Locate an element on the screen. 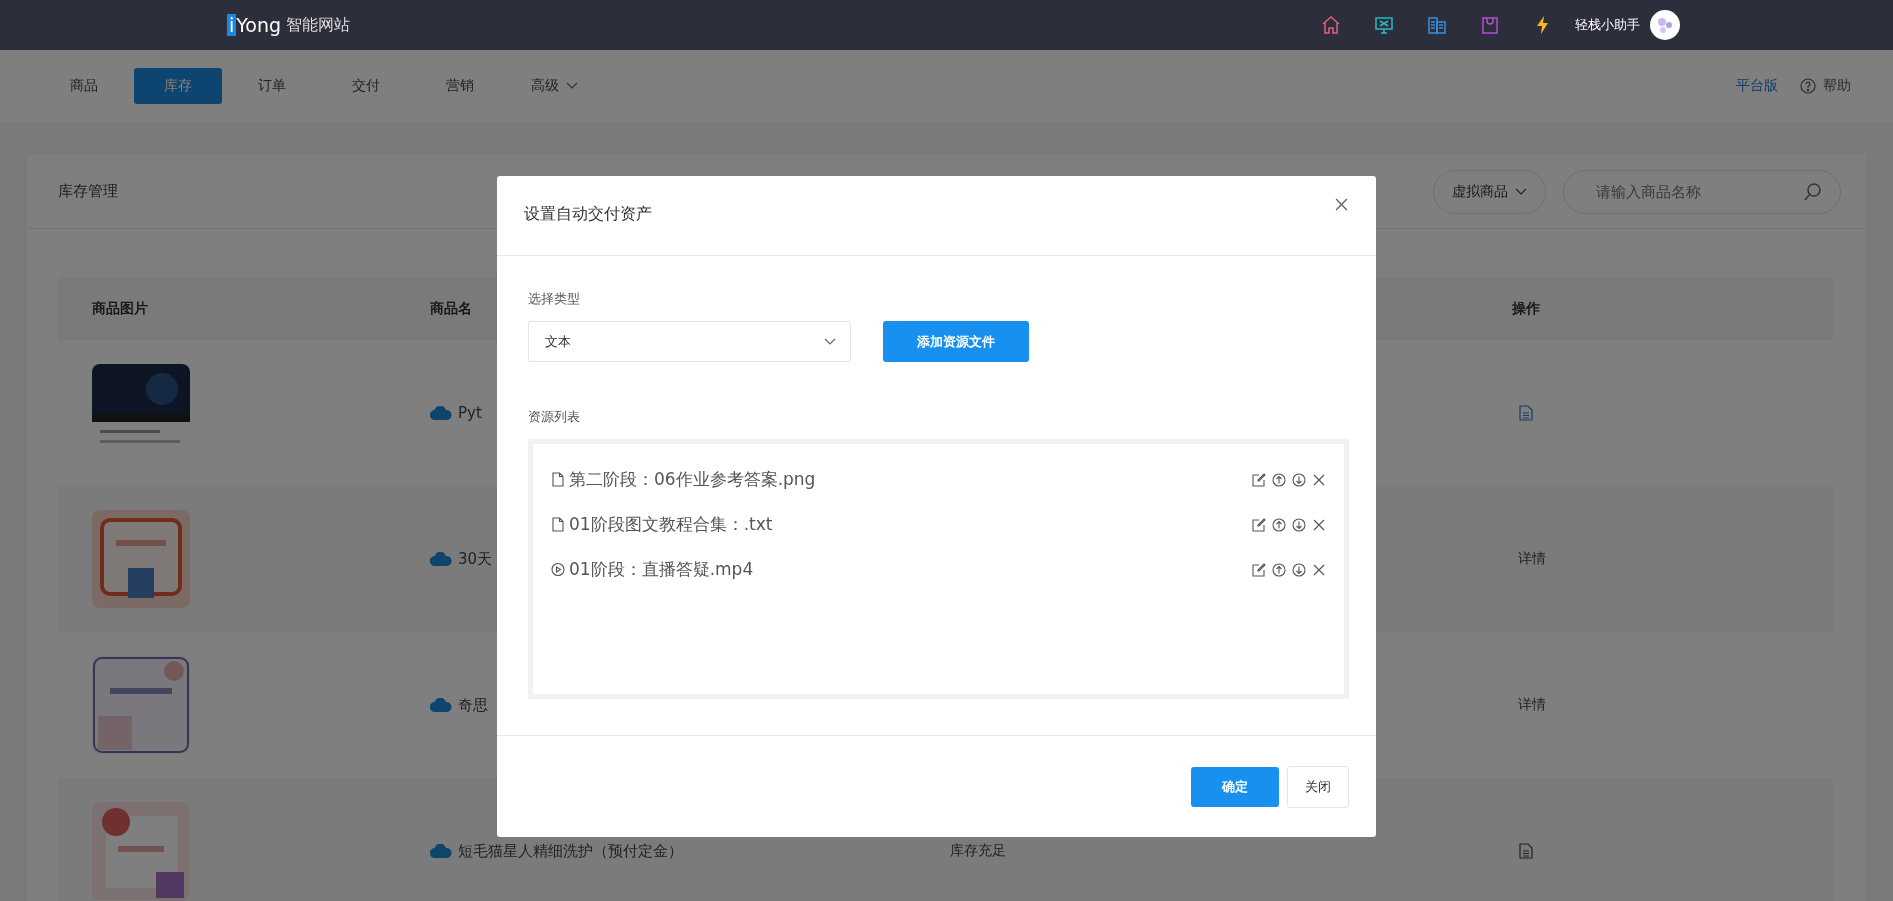 The height and width of the screenshot is (901, 1893). confirm-button: 确定 is located at coordinates (1235, 786).